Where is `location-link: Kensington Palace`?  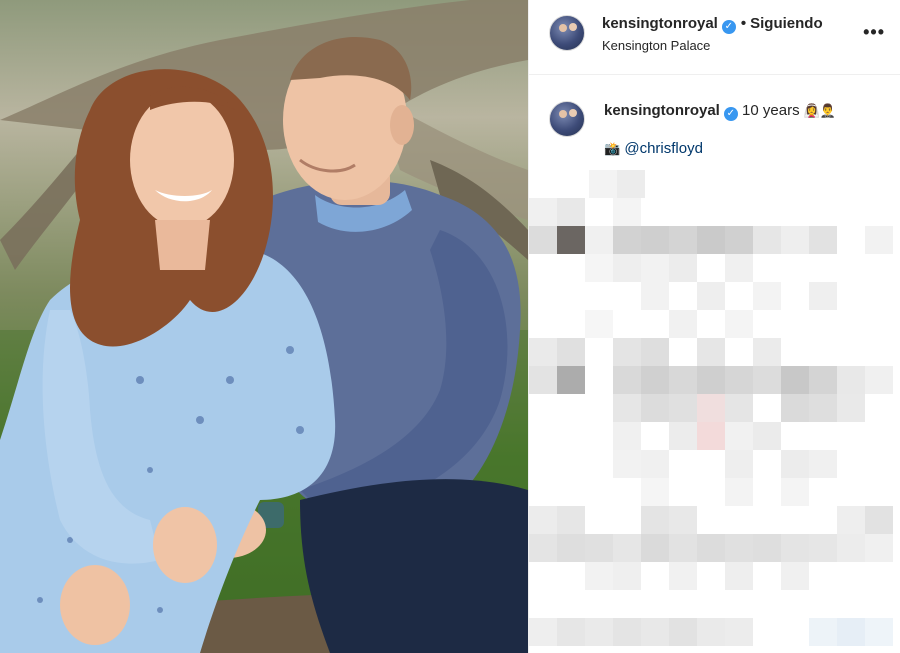
location-link: Kensington Palace is located at coordinates (656, 45).